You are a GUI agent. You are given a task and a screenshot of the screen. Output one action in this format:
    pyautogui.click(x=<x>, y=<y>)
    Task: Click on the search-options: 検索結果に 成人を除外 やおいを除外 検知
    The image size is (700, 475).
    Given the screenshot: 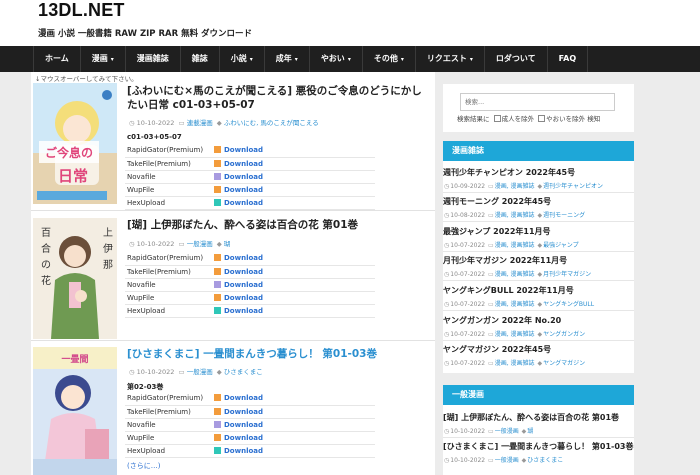 What is the action you would take?
    pyautogui.click(x=529, y=119)
    